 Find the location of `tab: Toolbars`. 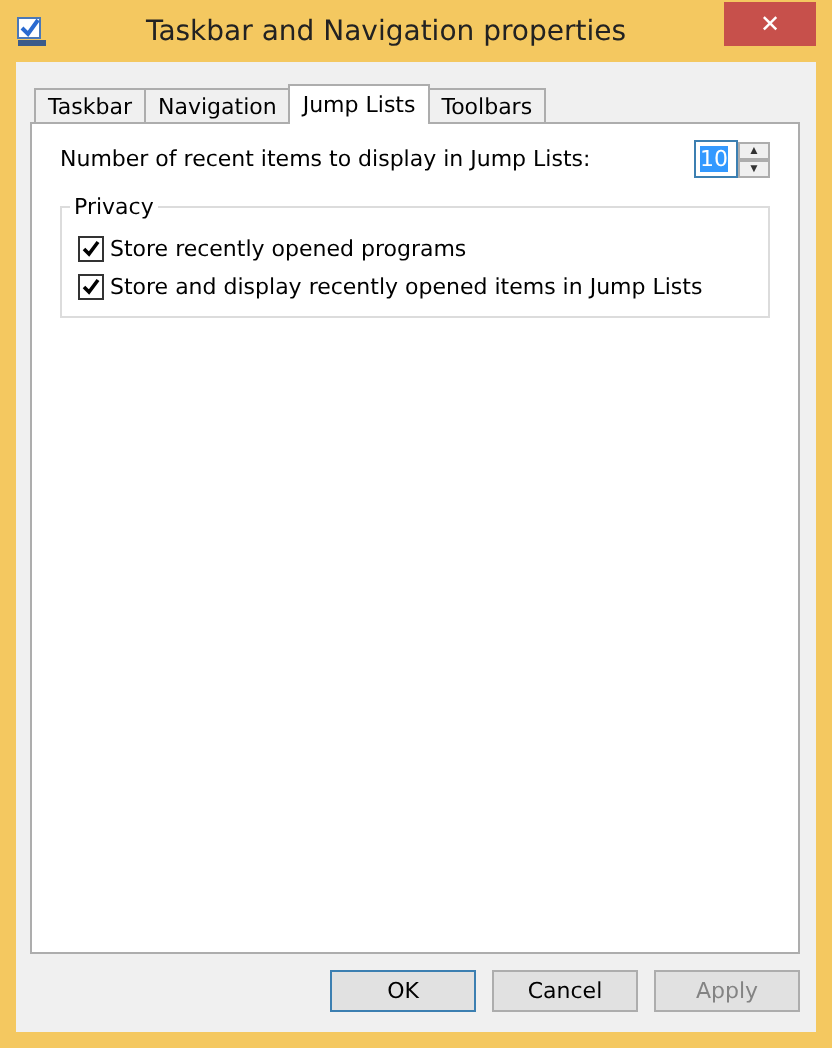

tab: Toolbars is located at coordinates (487, 105).